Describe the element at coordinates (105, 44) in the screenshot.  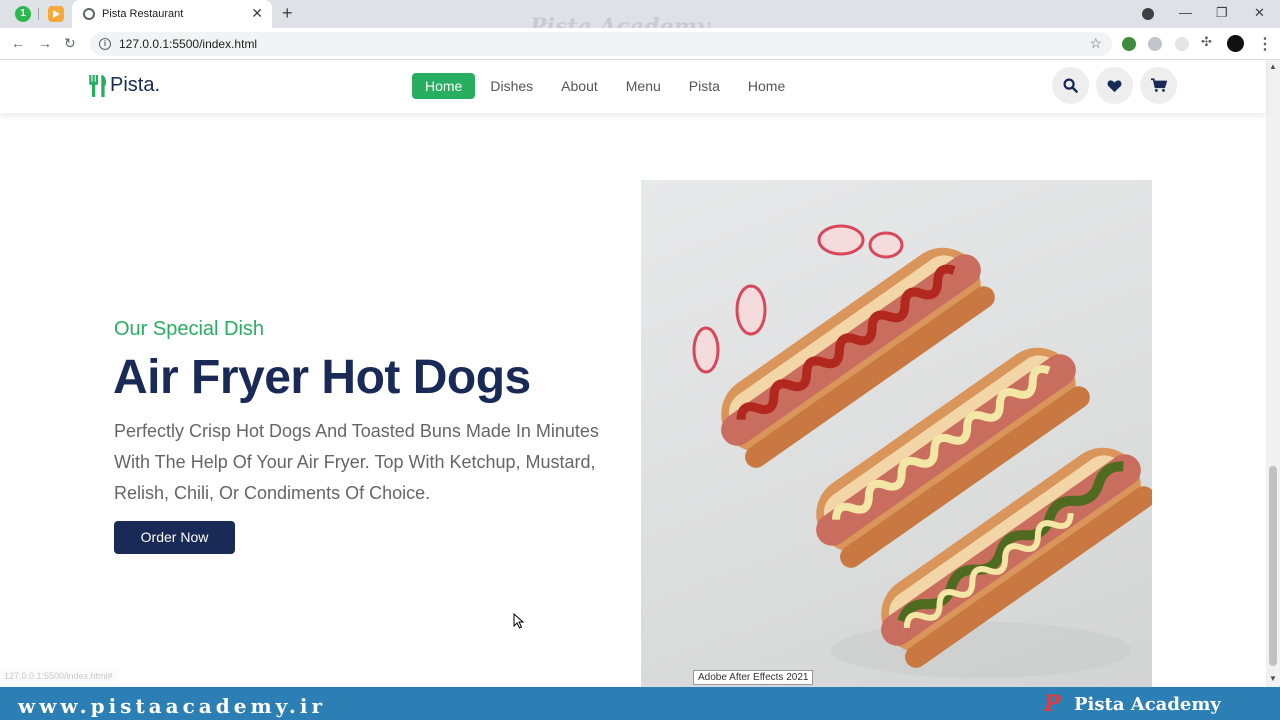
I see `info-icon: i` at that location.